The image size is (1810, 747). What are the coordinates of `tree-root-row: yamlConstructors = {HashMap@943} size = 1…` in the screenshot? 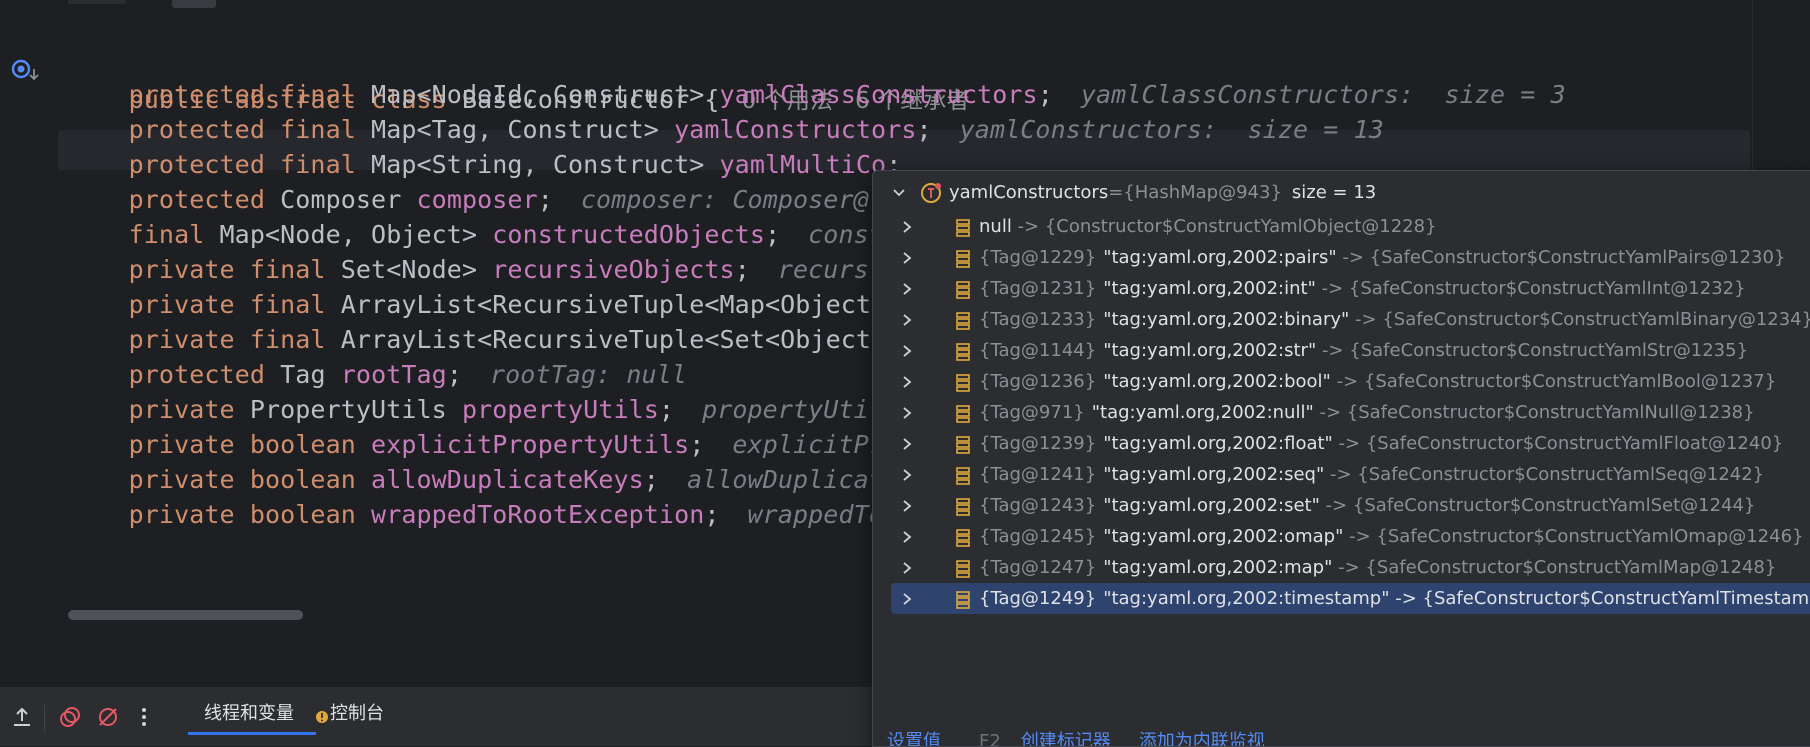 It's located at (1341, 193).